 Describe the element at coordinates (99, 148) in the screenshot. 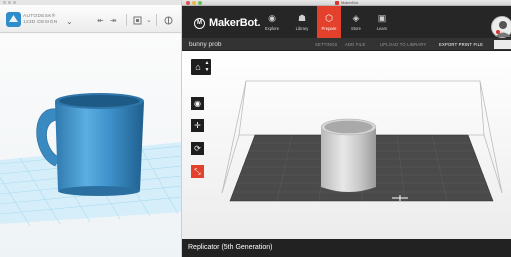

I see `mug-body` at that location.